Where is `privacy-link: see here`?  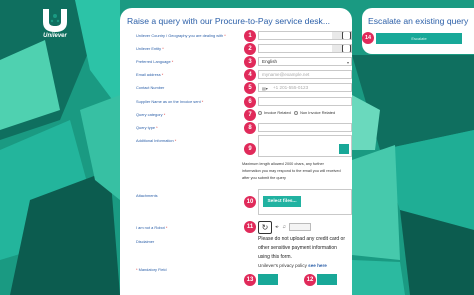 privacy-link: see here is located at coordinates (317, 265).